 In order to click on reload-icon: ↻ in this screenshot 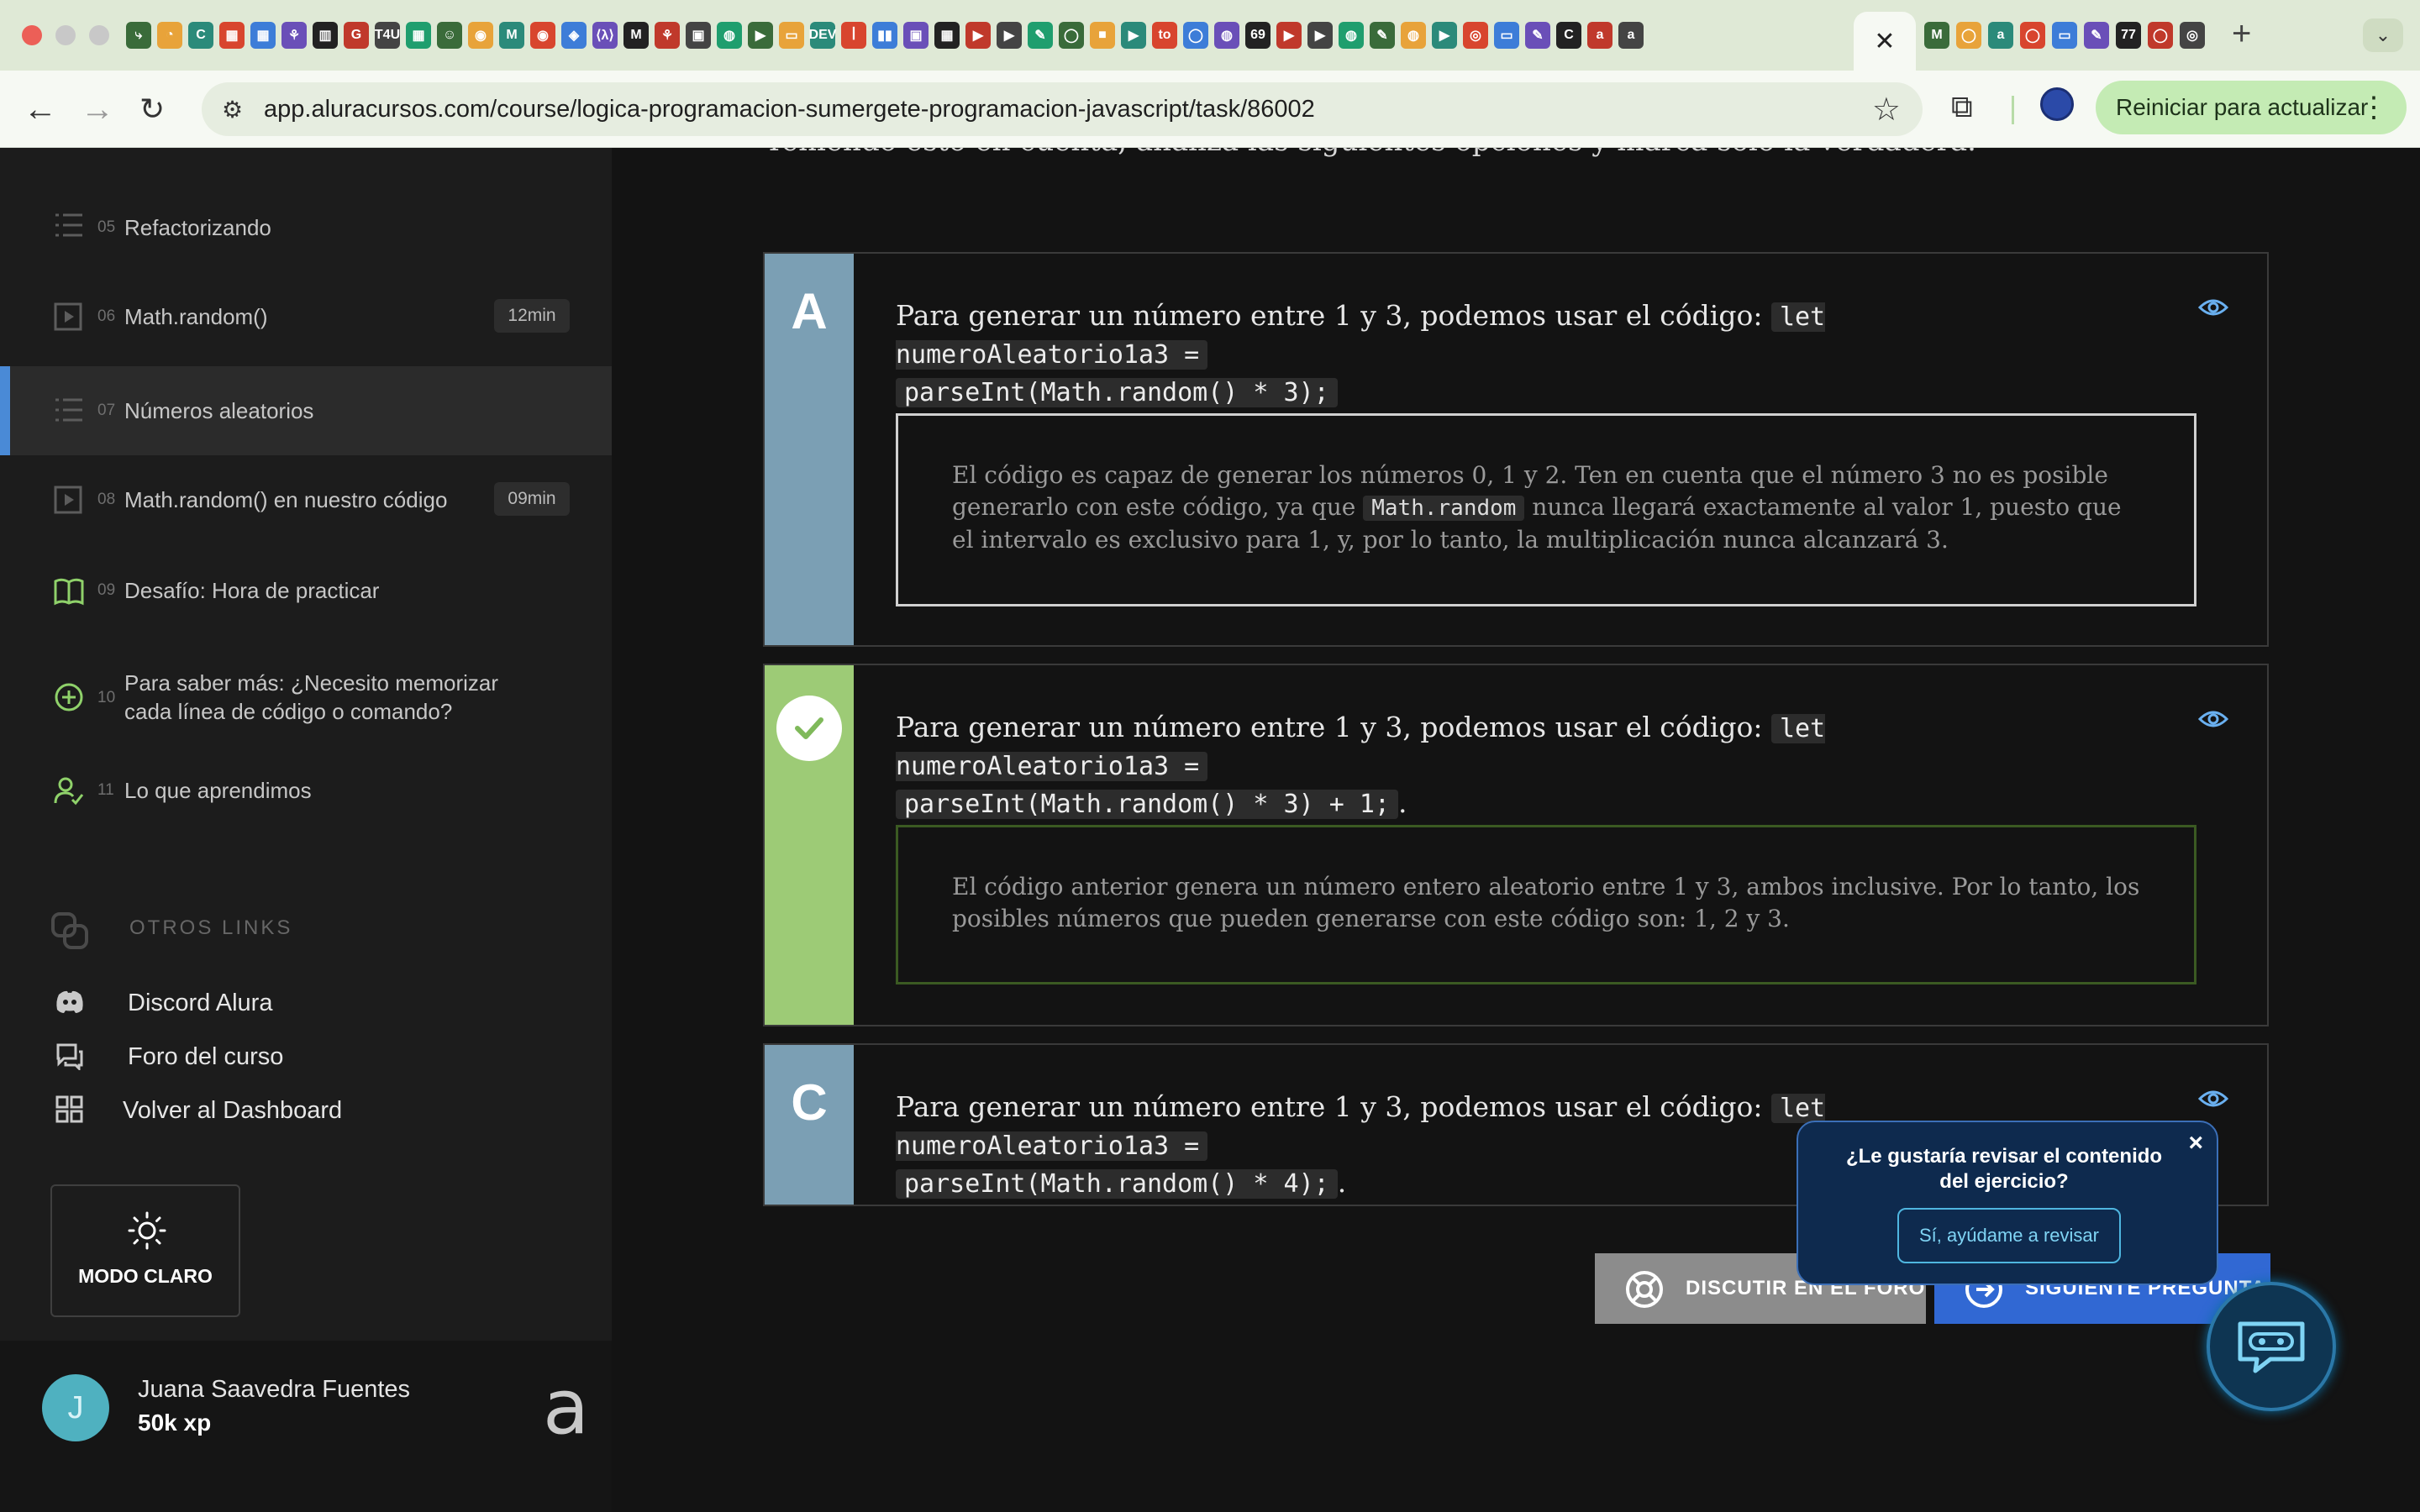, I will do `click(152, 109)`.